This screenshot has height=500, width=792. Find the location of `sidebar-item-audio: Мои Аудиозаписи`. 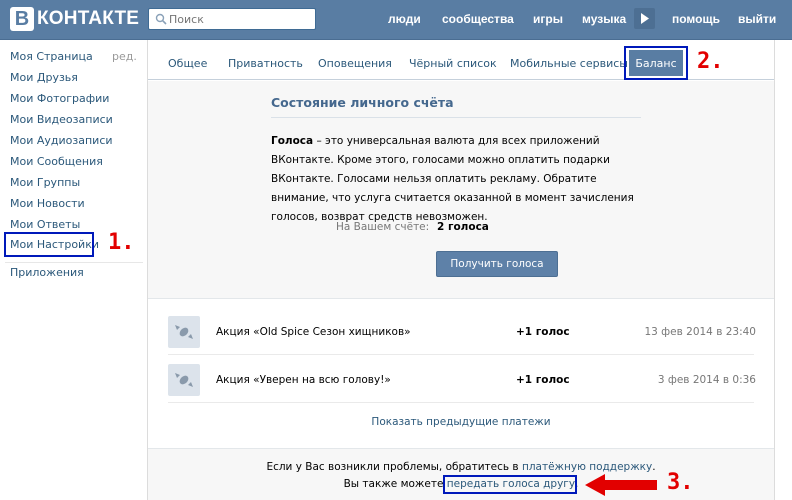

sidebar-item-audio: Мои Аудиозаписи is located at coordinates (61, 140).